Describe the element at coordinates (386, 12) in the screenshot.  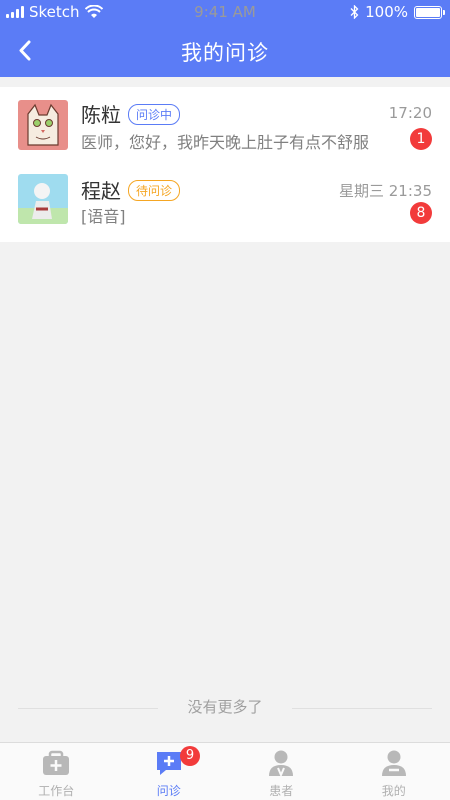
I see `battery-percent: 100%` at that location.